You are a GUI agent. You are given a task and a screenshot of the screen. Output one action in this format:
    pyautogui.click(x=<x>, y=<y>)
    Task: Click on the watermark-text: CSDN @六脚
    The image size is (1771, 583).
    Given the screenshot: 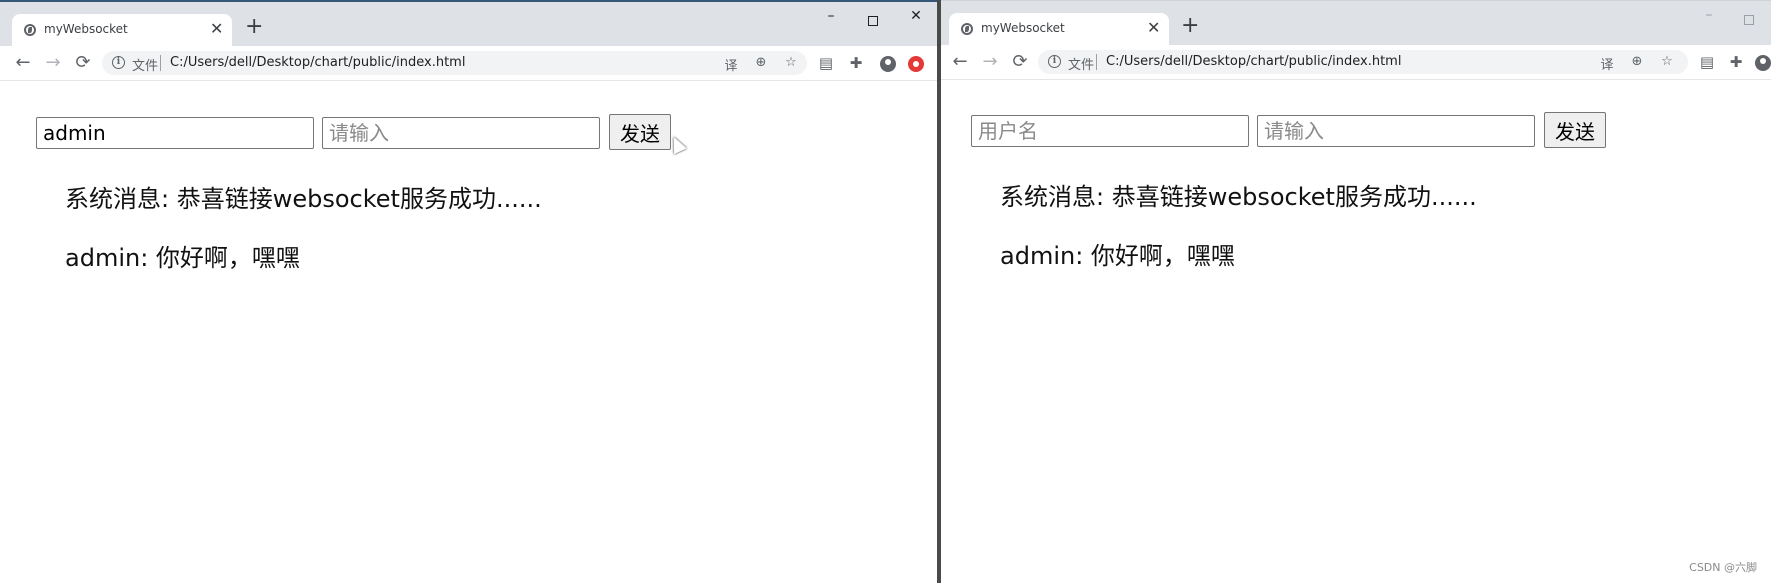 What is the action you would take?
    pyautogui.click(x=1723, y=567)
    